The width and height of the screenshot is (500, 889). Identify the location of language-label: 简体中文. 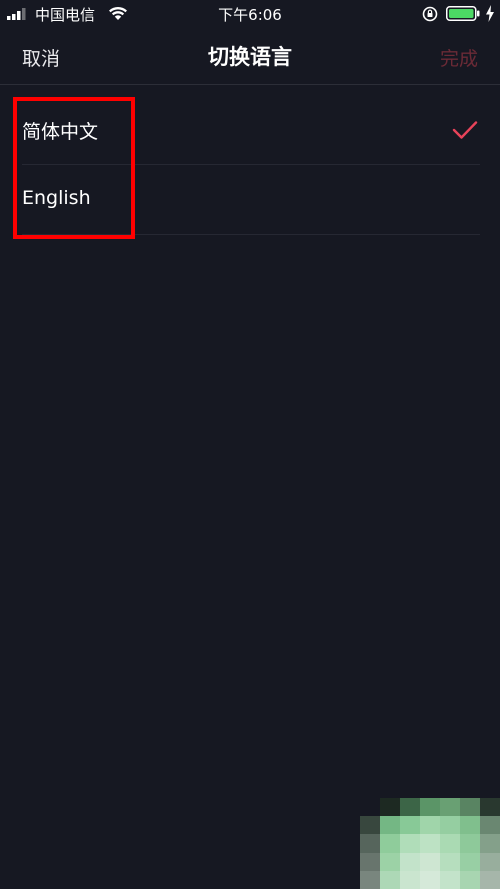
(60, 132).